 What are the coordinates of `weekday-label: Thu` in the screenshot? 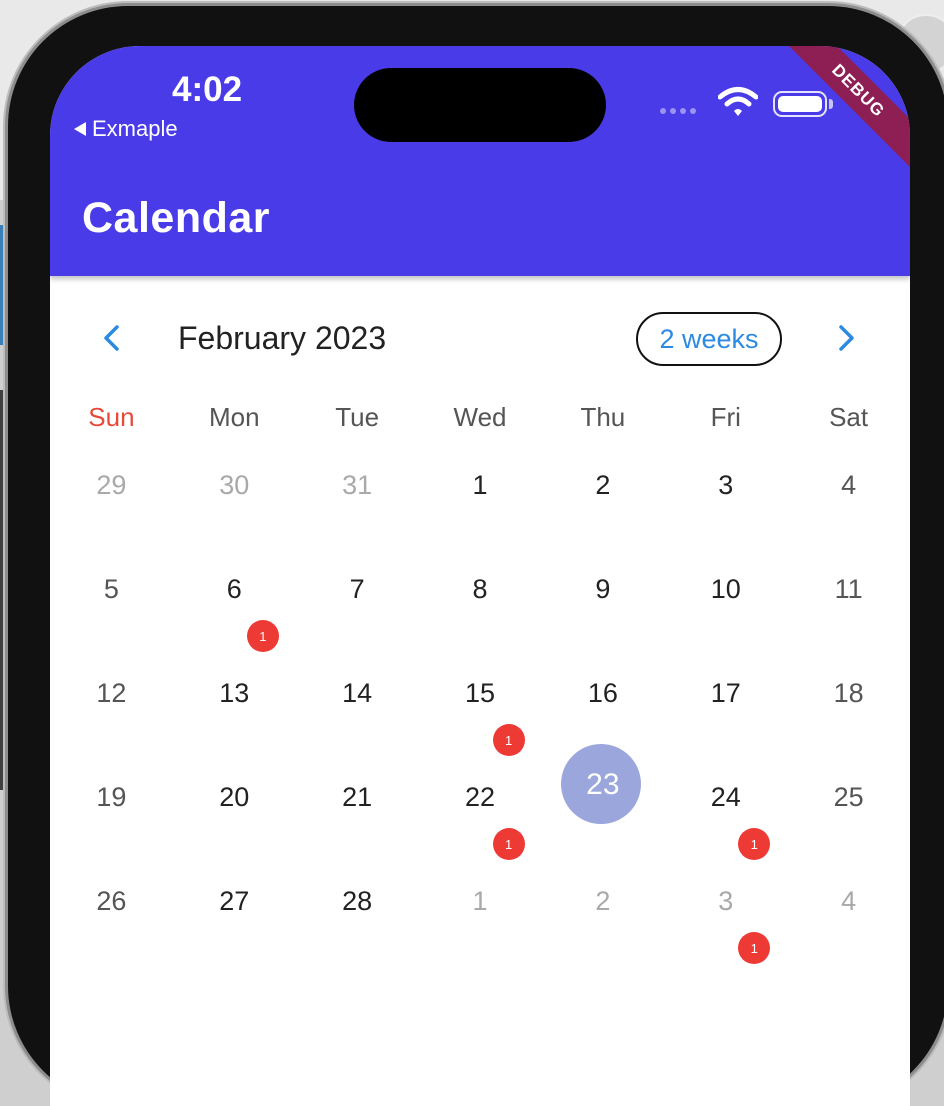 It's located at (603, 417).